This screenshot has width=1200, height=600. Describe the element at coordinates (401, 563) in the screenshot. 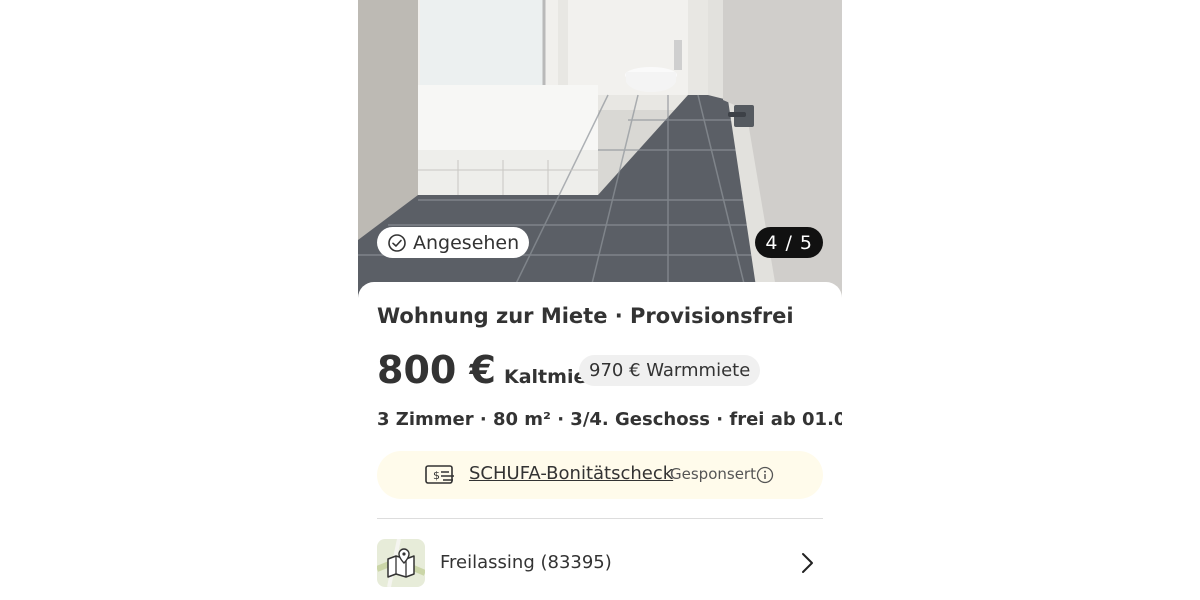

I see `map-icon` at that location.